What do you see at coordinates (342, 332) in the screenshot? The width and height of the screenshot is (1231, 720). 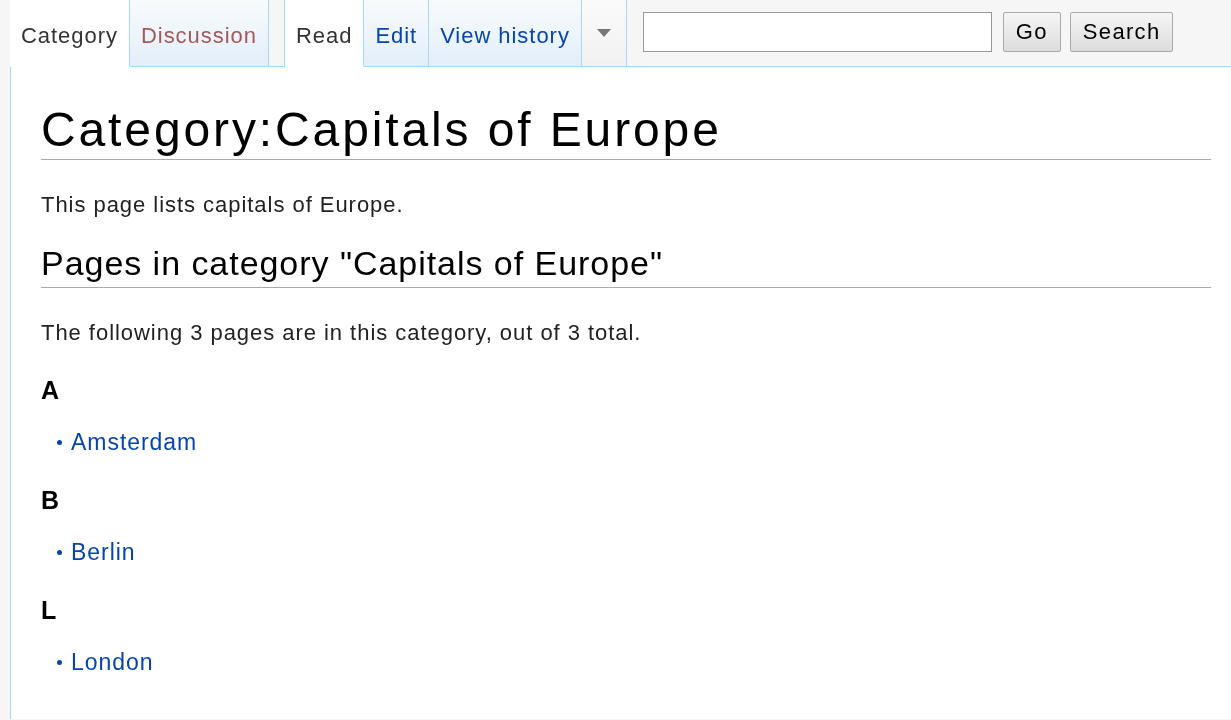 I see `count-text: The following 3 pages are in this category, out of 3 total.` at bounding box center [342, 332].